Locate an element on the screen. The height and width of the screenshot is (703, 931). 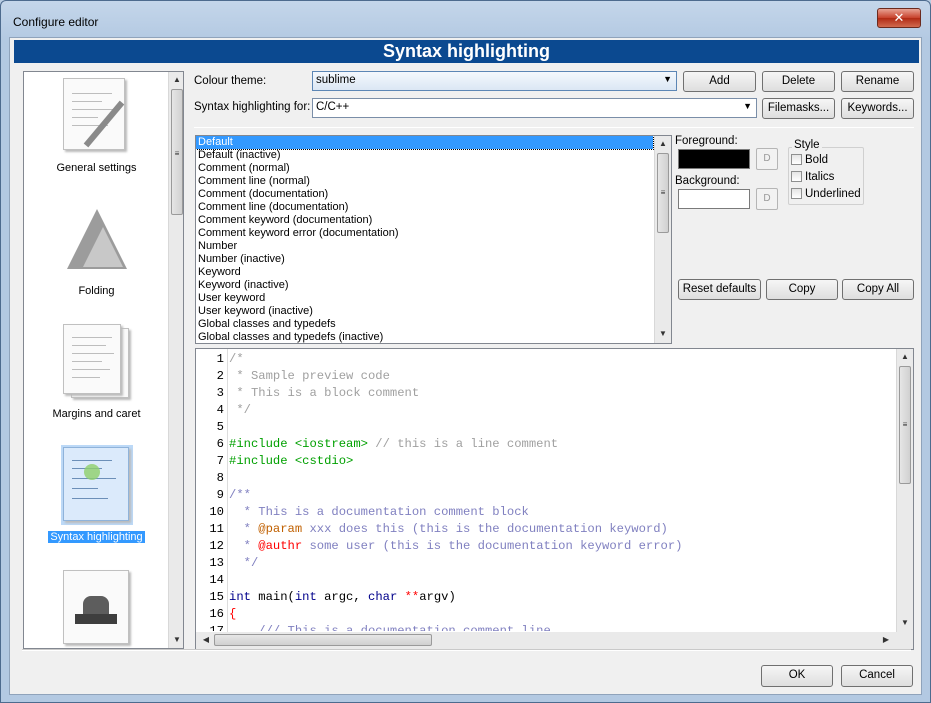
style-list-item: Number is located at coordinates (424, 246).